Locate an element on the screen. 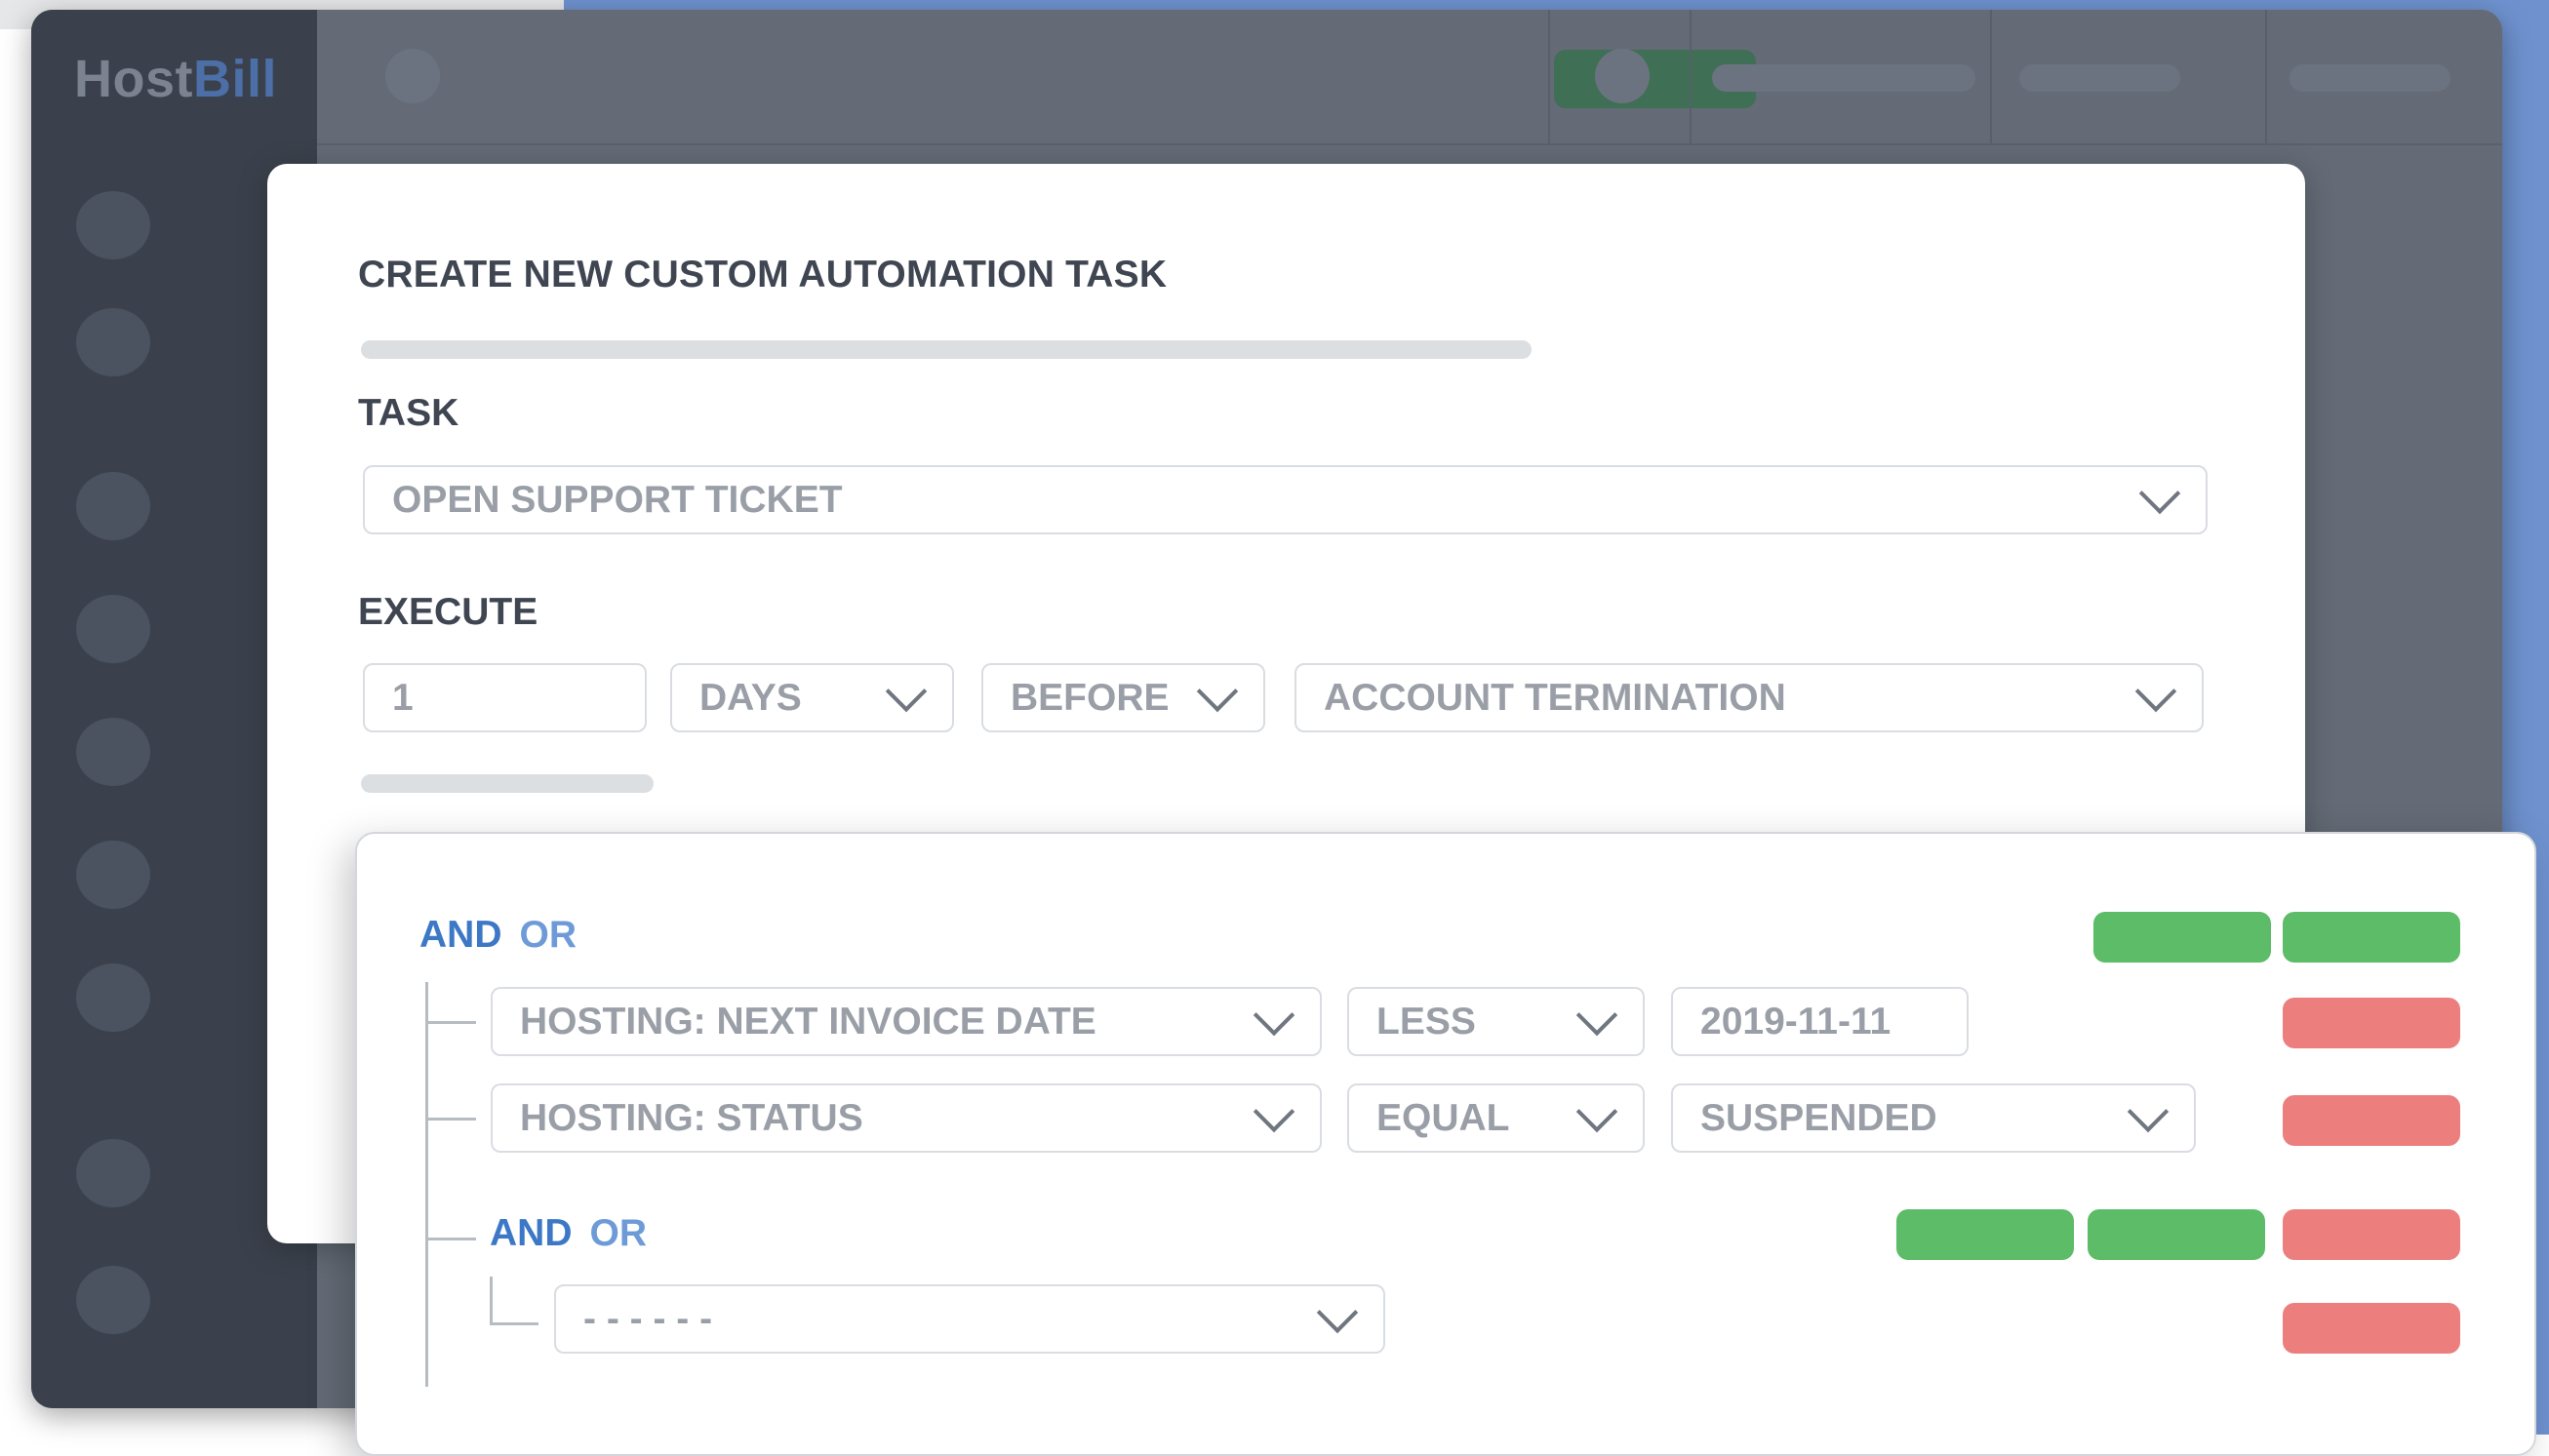 This screenshot has height=1456, width=2549. execute-relation-value: BEFORE is located at coordinates (1090, 697).